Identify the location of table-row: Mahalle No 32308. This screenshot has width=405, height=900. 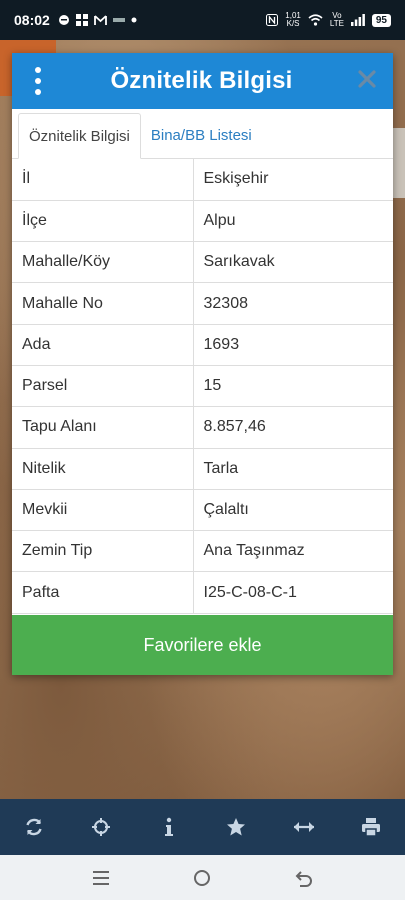
(202, 303).